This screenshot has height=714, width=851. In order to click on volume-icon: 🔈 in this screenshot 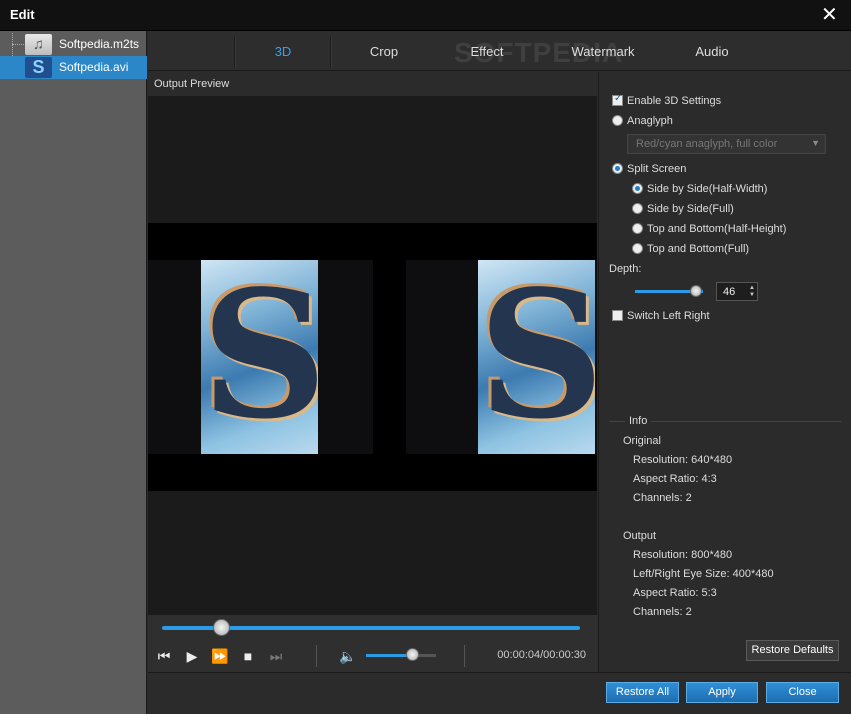, I will do `click(348, 656)`.